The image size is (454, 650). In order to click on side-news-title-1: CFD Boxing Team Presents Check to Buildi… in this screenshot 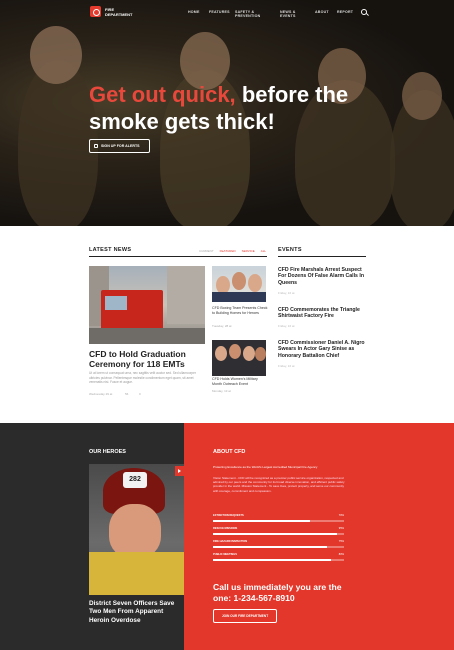, I will do `click(240, 311)`.